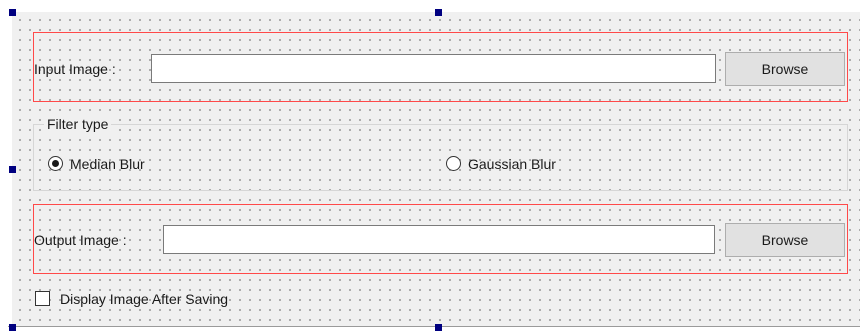  What do you see at coordinates (439, 239) in the screenshot?
I see `output-image-field` at bounding box center [439, 239].